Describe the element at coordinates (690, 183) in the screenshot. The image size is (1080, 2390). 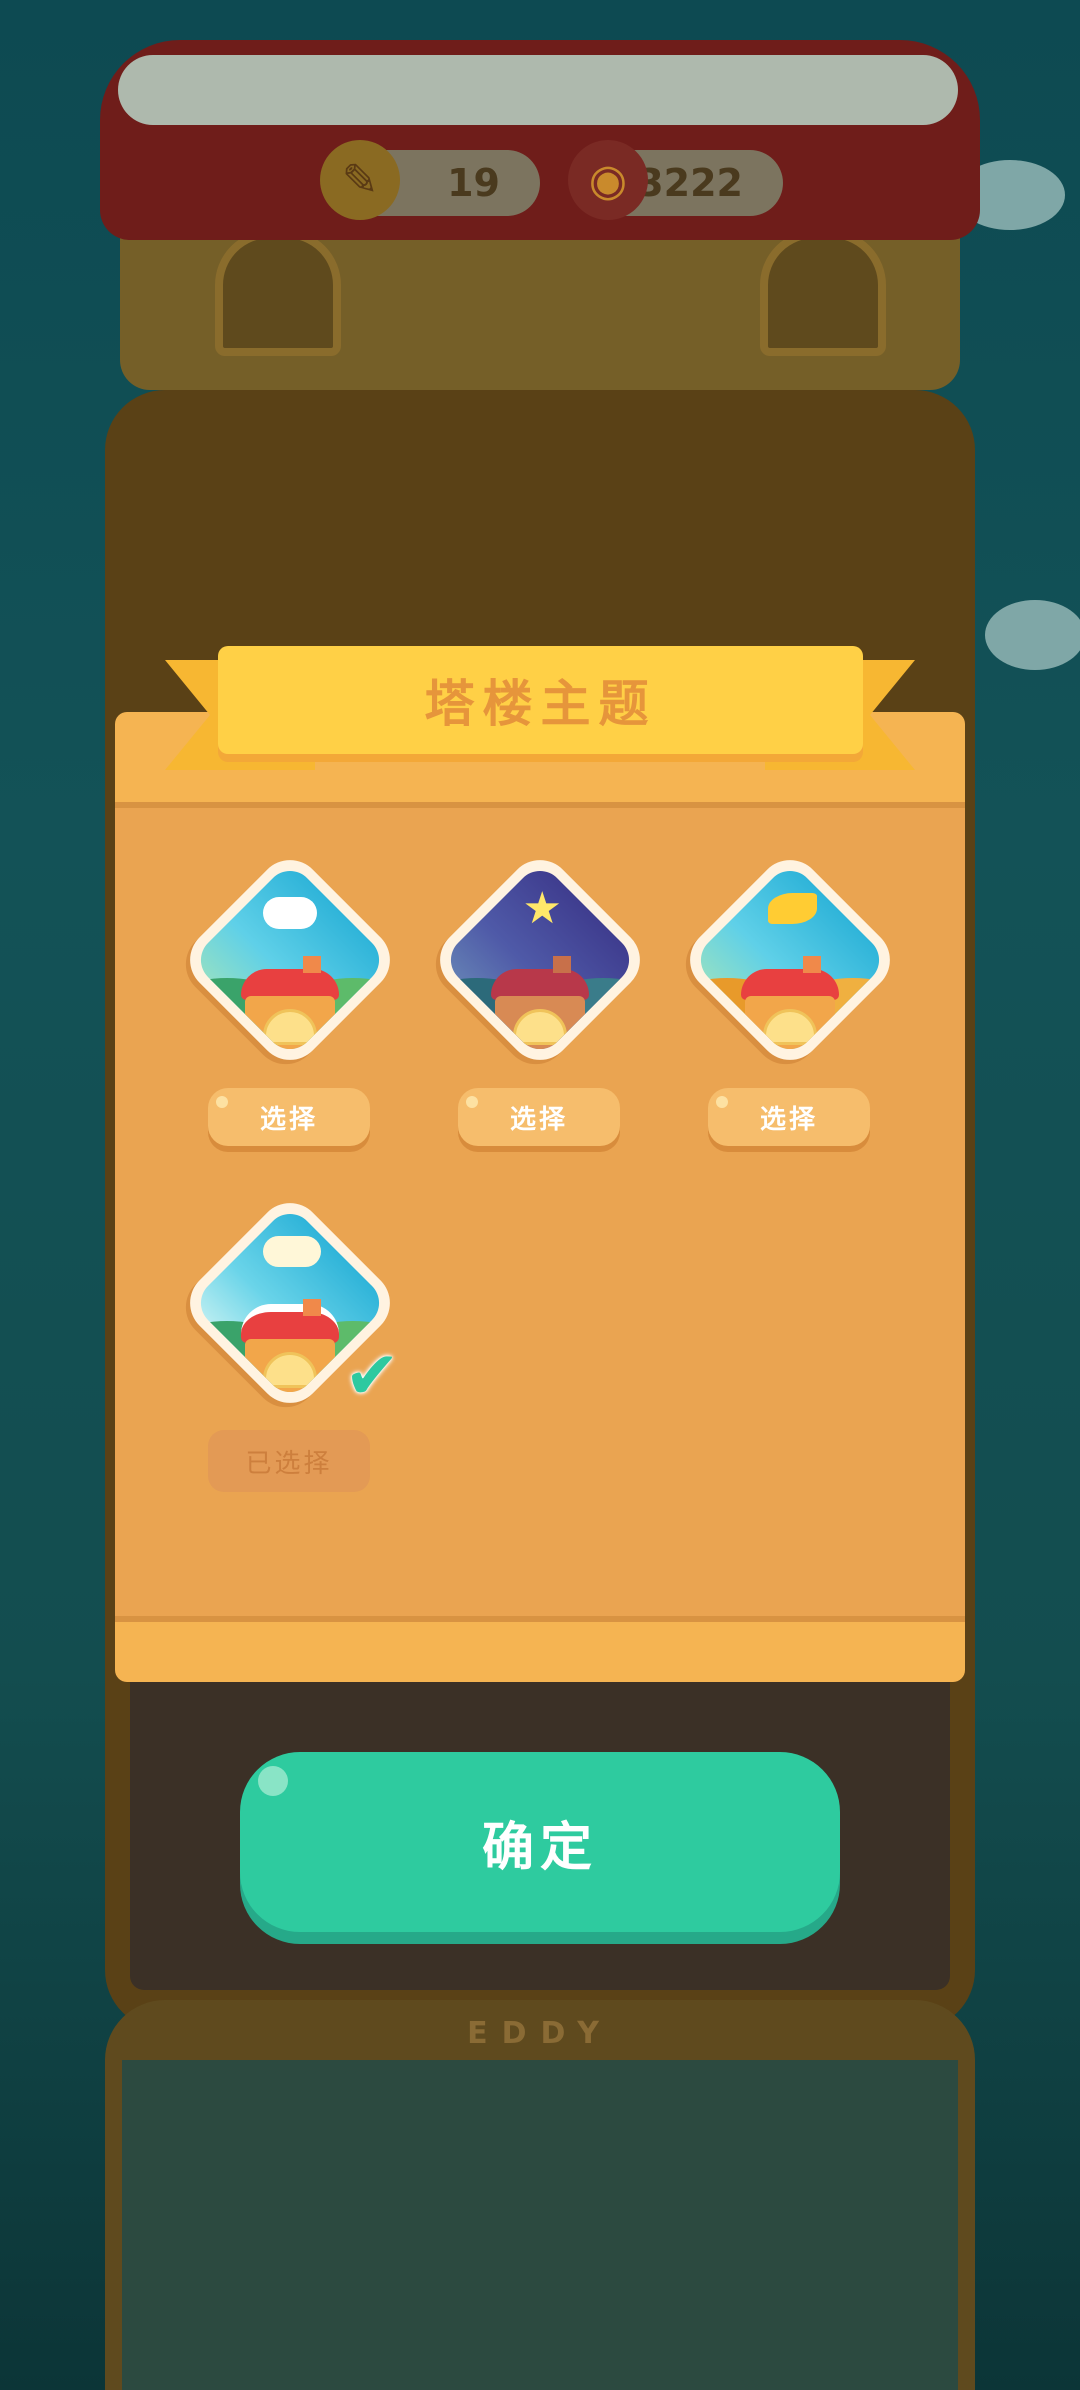
I see `can-count: 3222` at that location.